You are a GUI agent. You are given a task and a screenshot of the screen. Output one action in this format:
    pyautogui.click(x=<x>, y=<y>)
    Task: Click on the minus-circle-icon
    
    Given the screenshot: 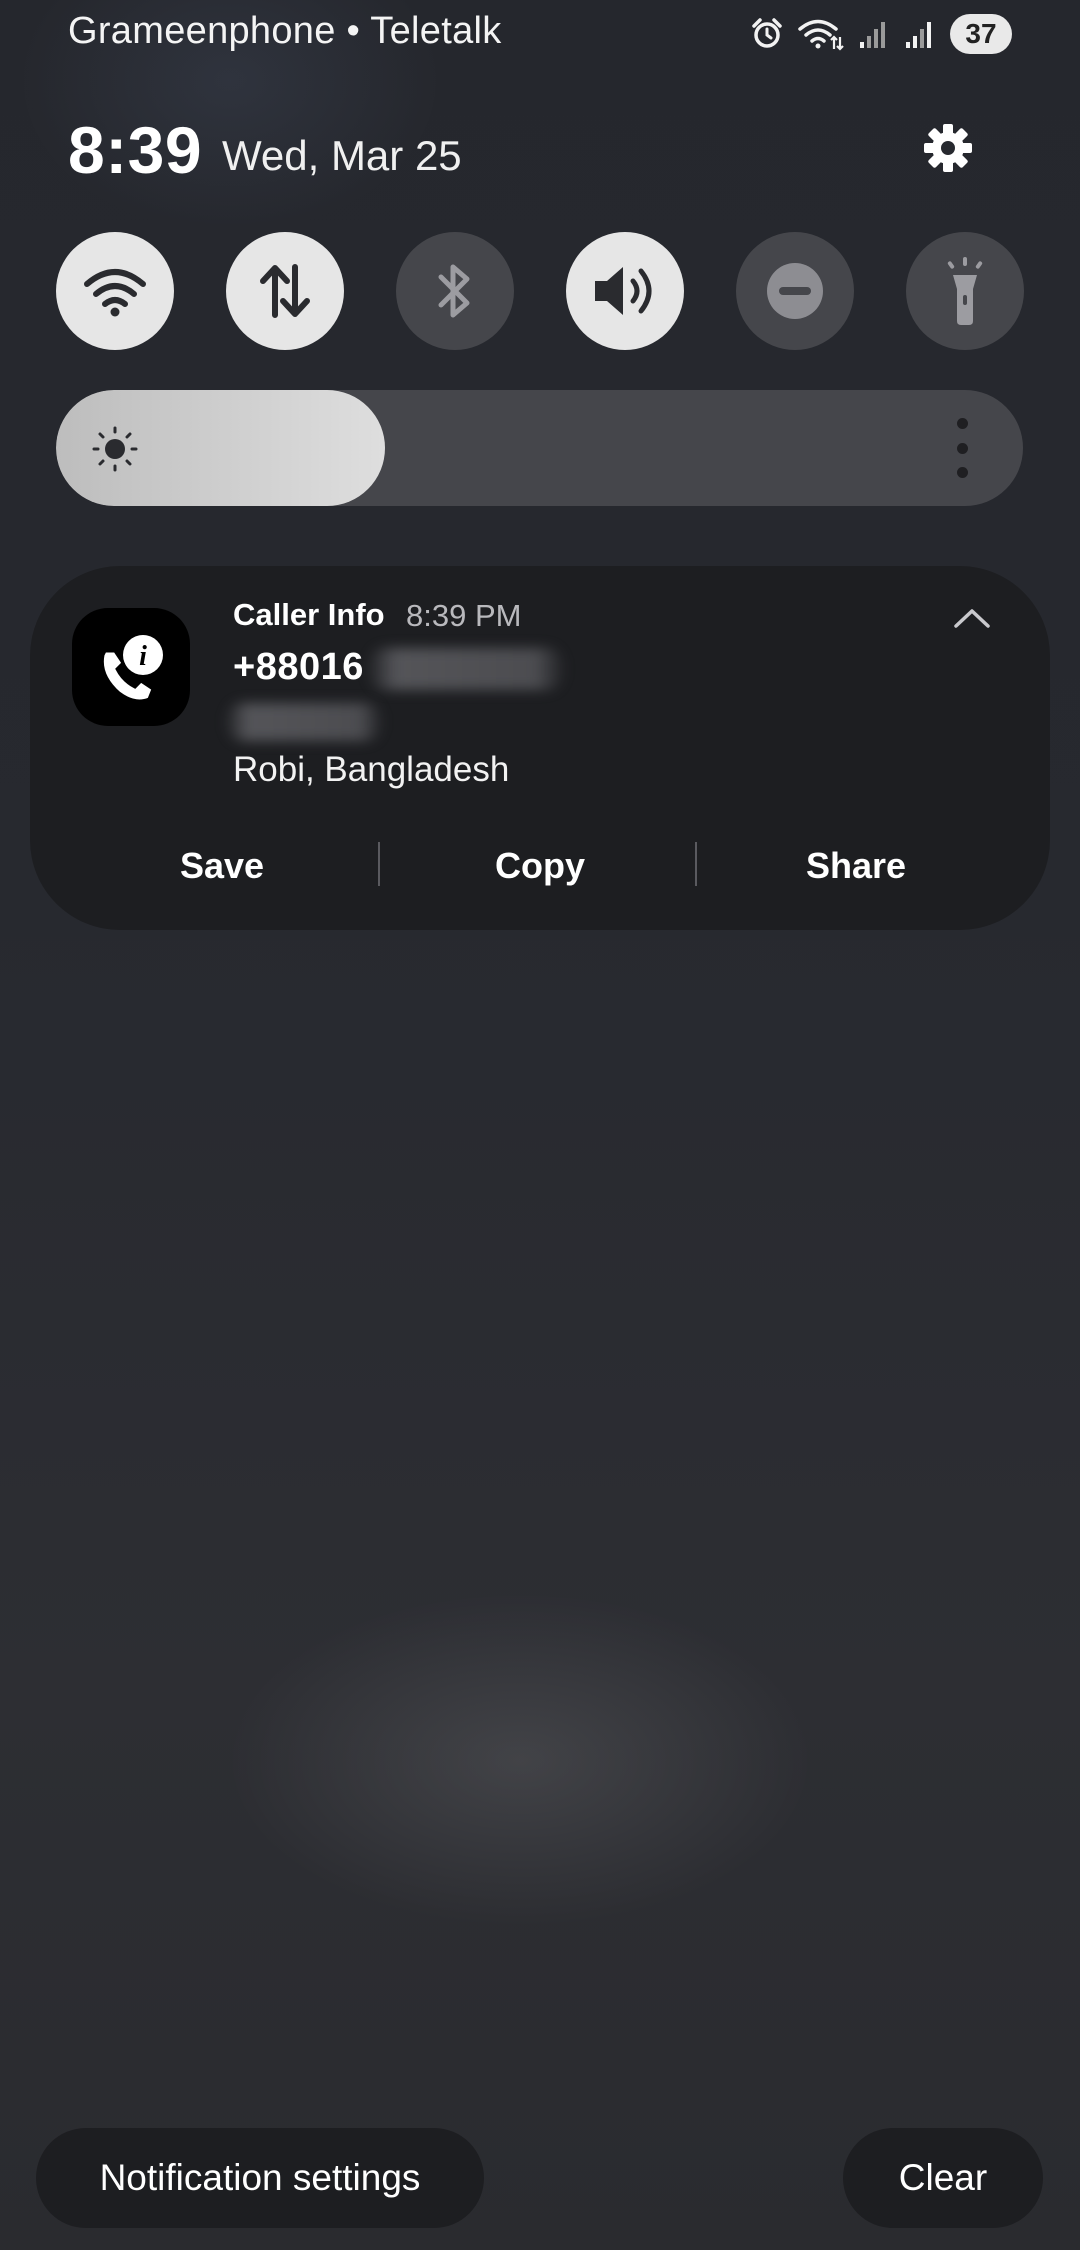 What is the action you would take?
    pyautogui.click(x=795, y=291)
    